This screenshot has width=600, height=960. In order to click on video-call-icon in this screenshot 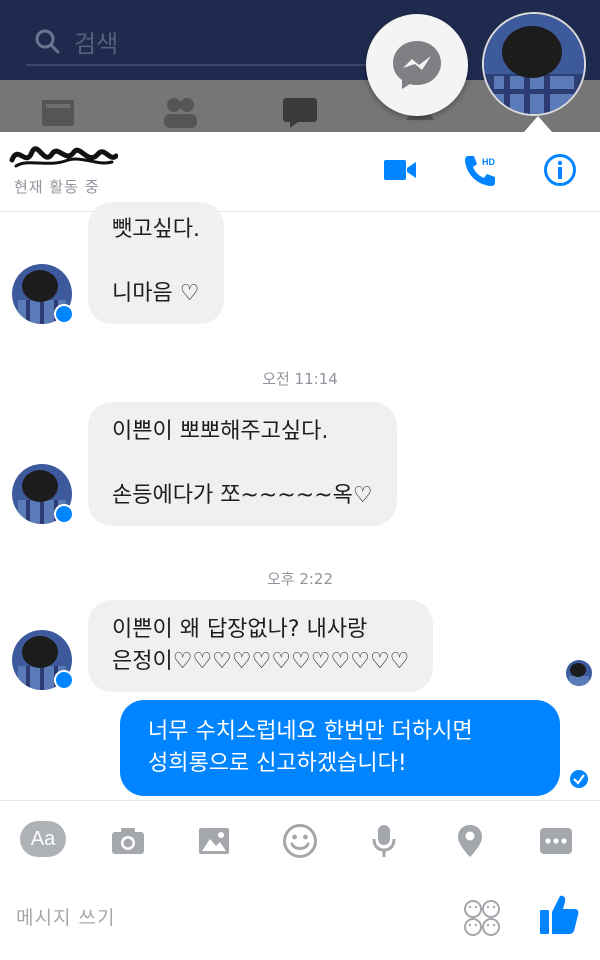, I will do `click(400, 170)`.